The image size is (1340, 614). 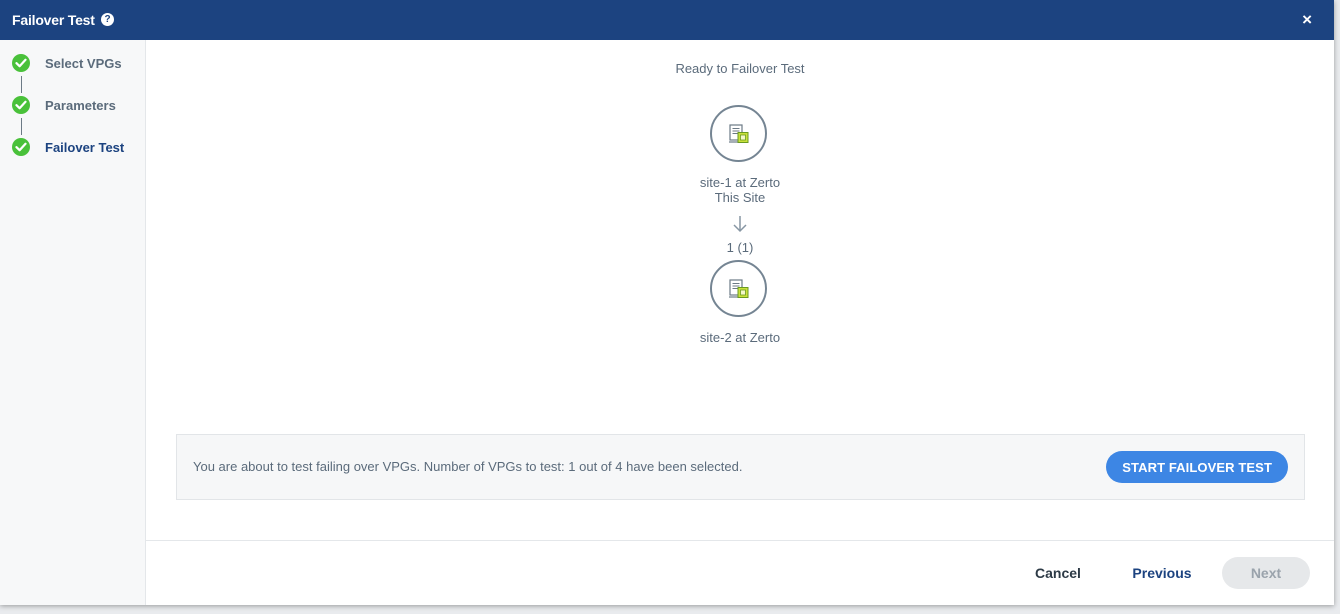 What do you see at coordinates (1266, 573) in the screenshot?
I see `next-button: Next` at bounding box center [1266, 573].